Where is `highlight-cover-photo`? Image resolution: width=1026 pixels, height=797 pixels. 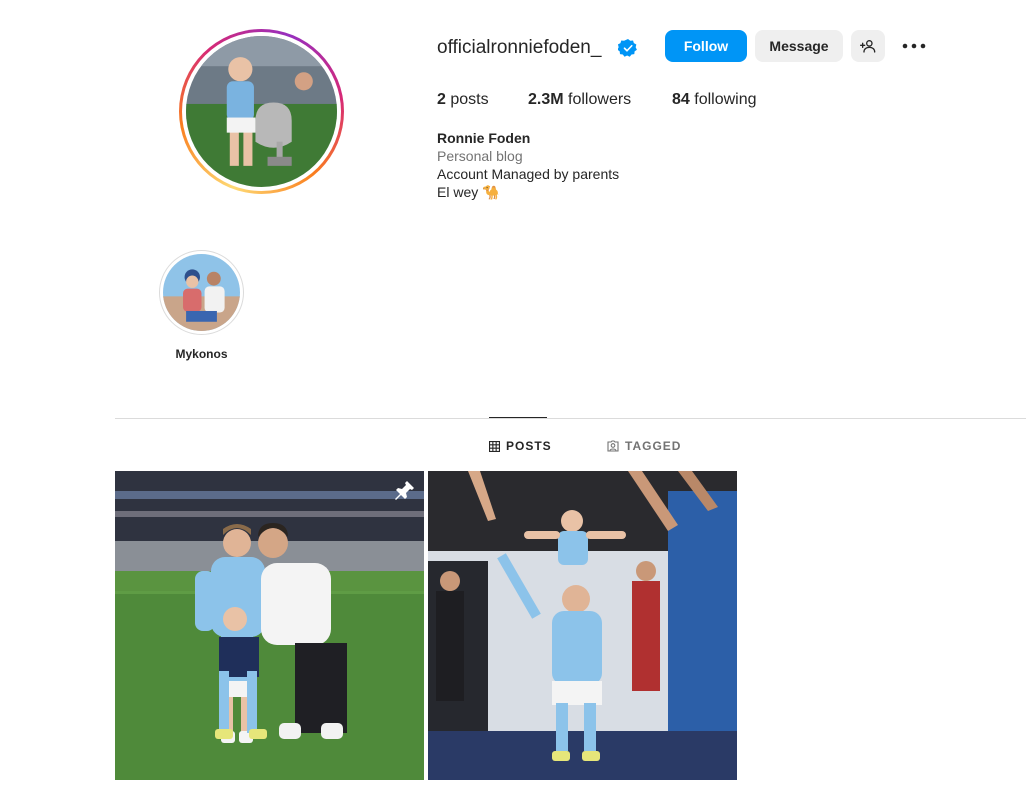 highlight-cover-photo is located at coordinates (201, 292).